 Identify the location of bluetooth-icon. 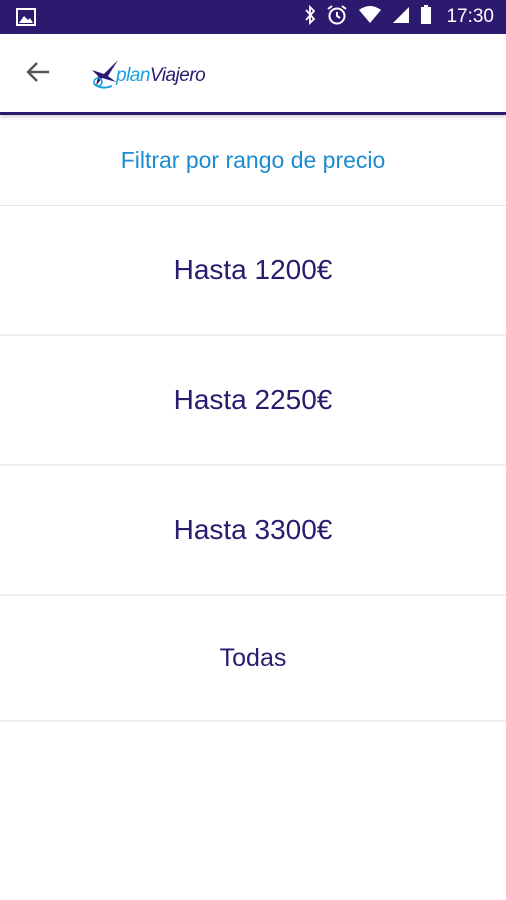
(310, 17).